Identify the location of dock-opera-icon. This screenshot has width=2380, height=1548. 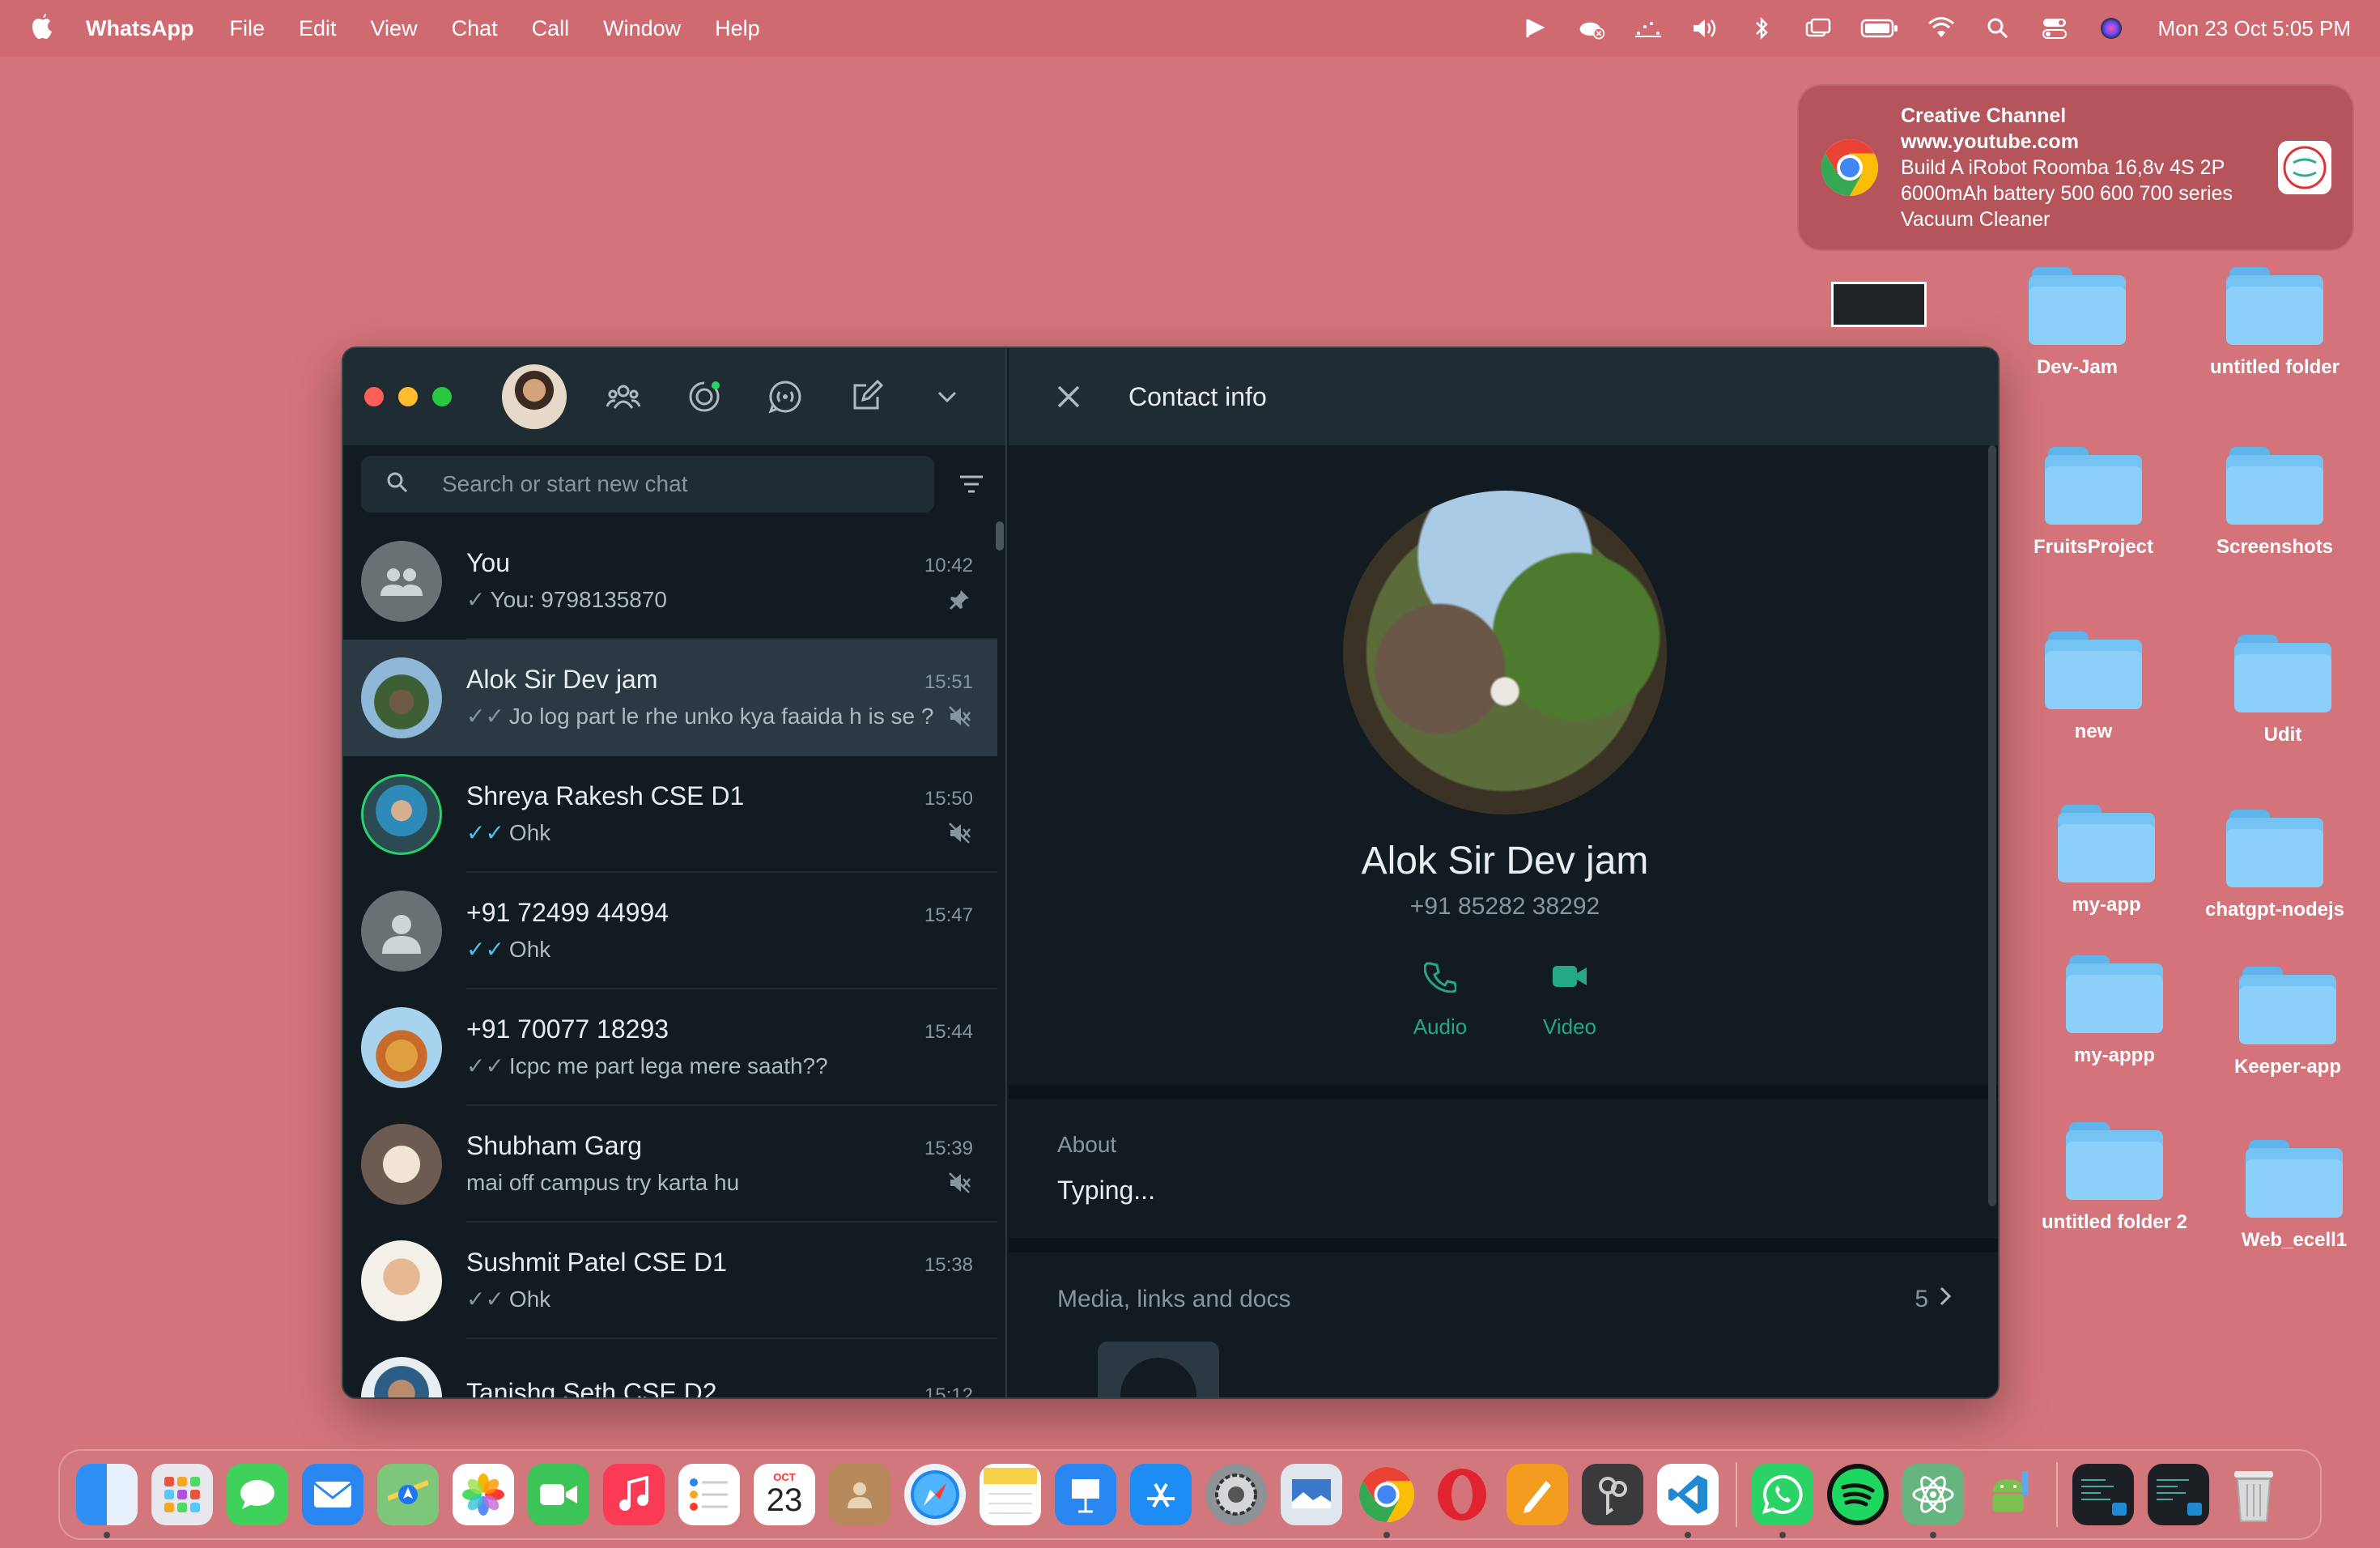
(1462, 1494).